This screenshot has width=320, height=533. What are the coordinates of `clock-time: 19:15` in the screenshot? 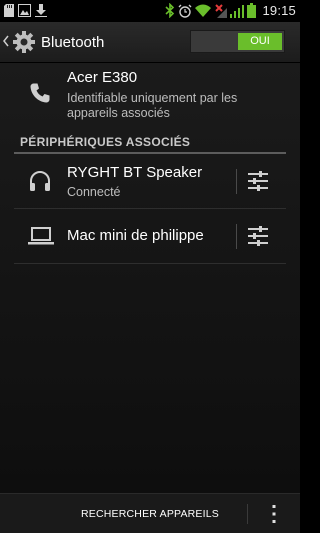 It's located at (279, 10).